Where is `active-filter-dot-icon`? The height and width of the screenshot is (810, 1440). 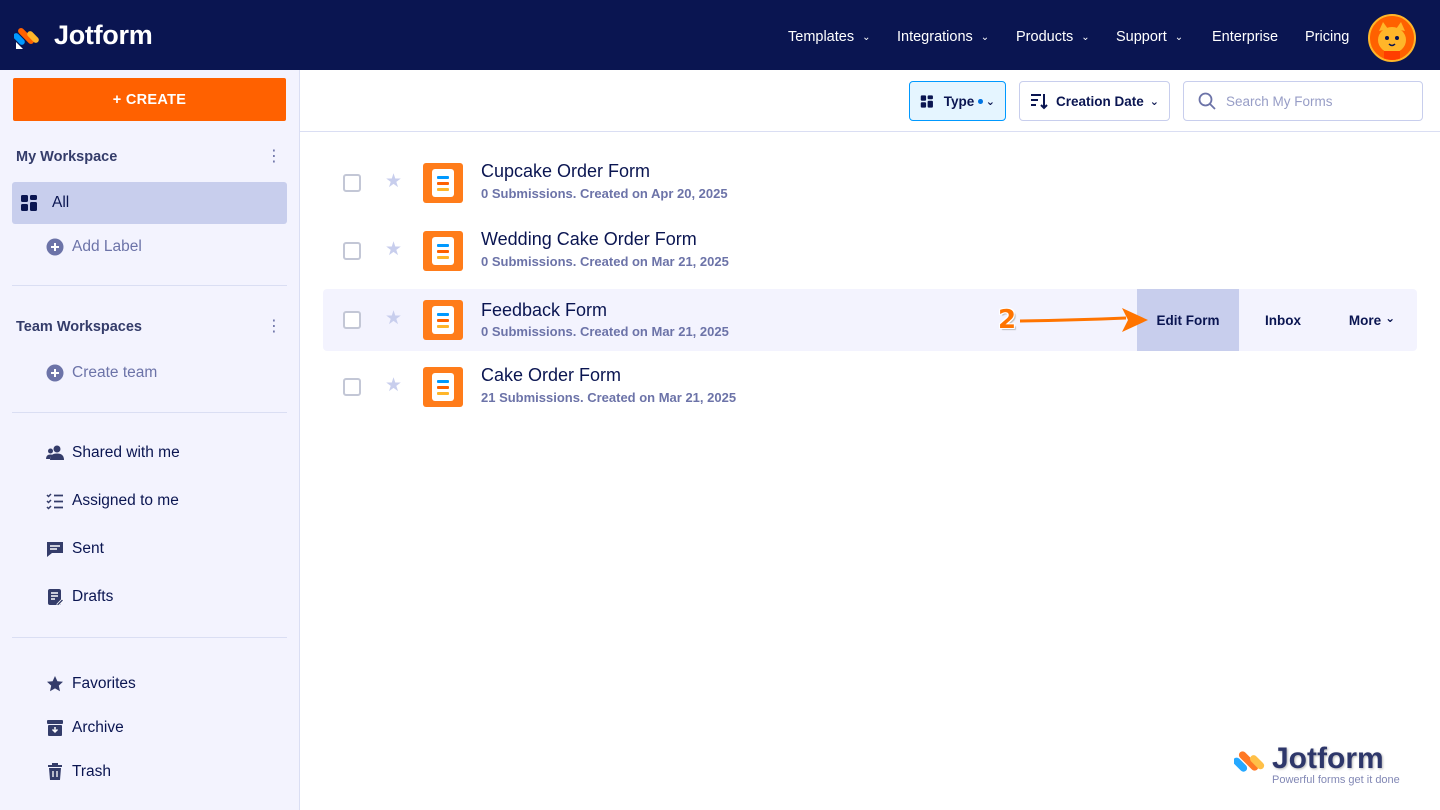
active-filter-dot-icon is located at coordinates (980, 101).